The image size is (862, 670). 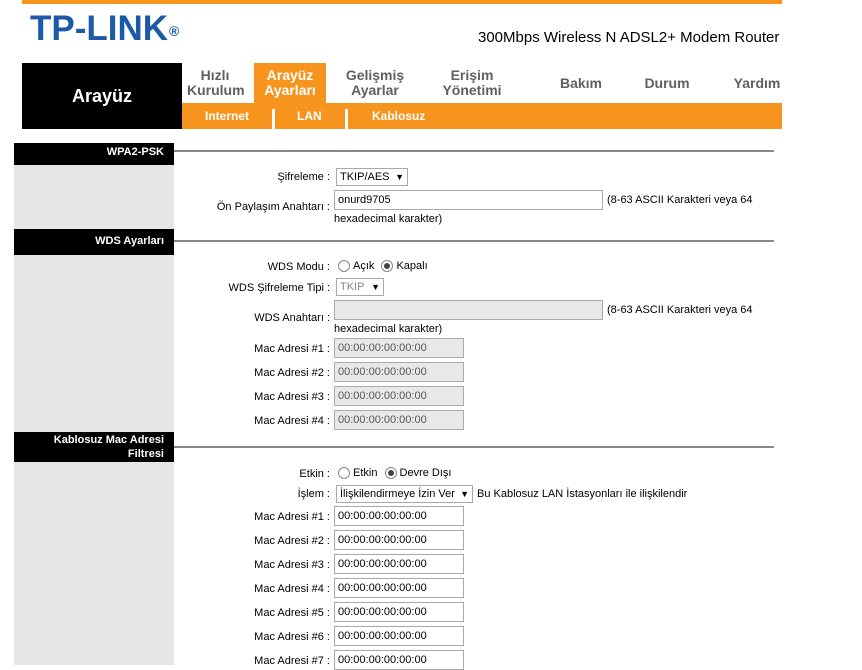 I want to click on wds-mac2-label: Mac Adresi #2 :, so click(x=292, y=373).